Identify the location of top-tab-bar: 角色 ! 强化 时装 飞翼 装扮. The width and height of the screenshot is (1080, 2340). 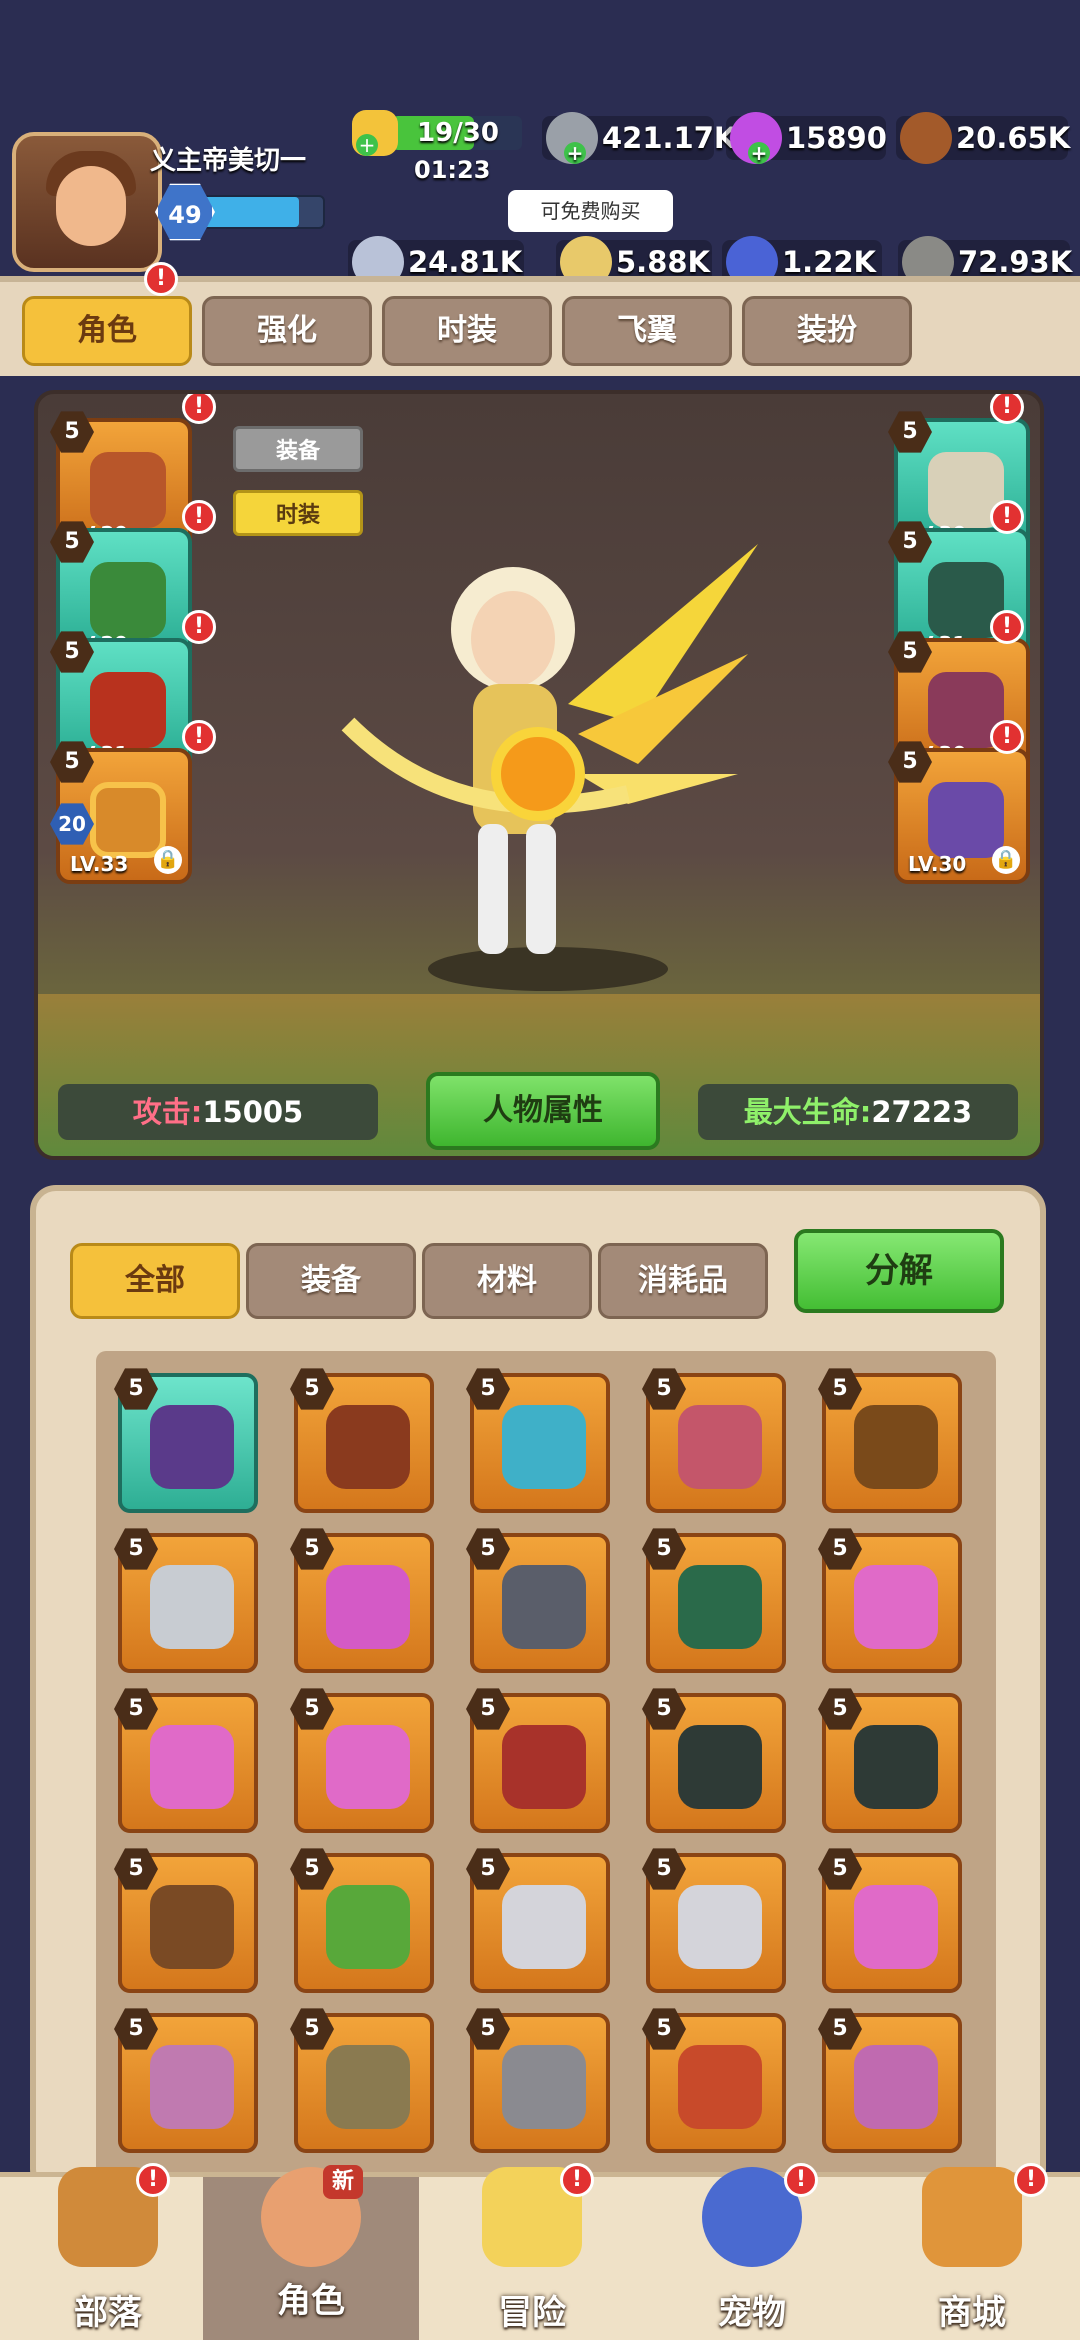
(540, 319).